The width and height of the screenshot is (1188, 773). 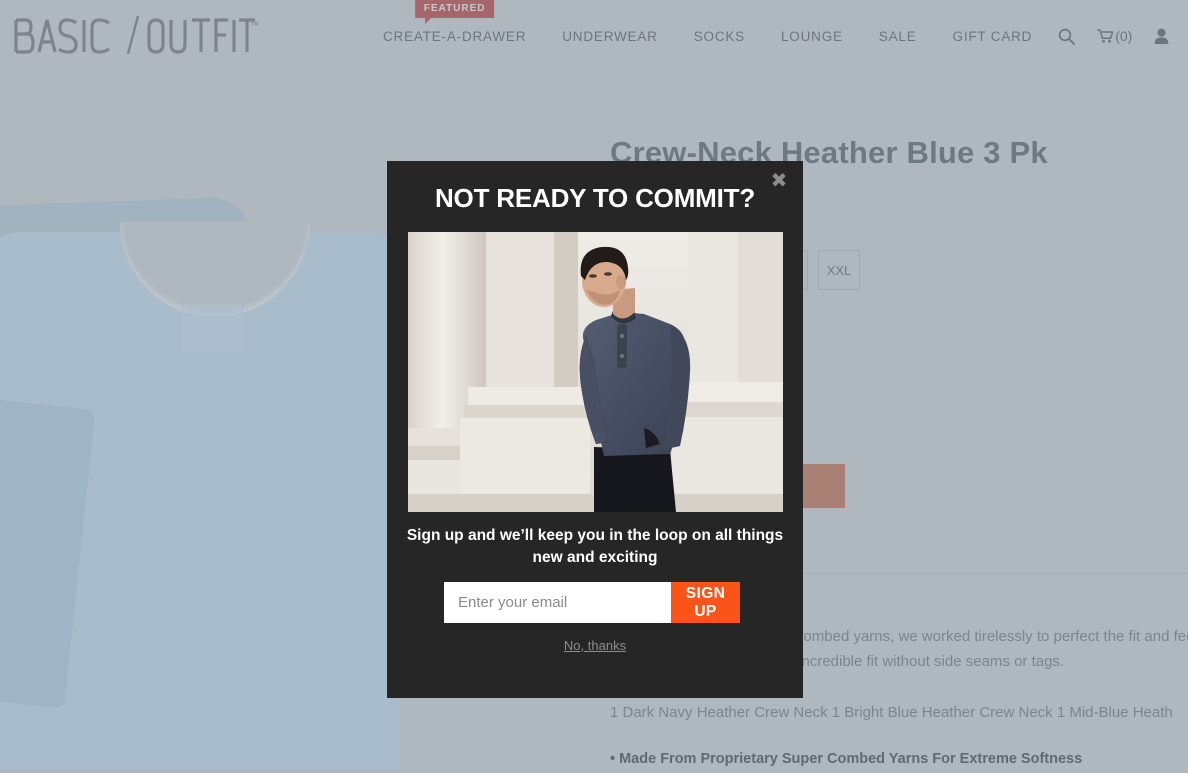 What do you see at coordinates (595, 645) in the screenshot?
I see `no-thanks-link: No, thanks` at bounding box center [595, 645].